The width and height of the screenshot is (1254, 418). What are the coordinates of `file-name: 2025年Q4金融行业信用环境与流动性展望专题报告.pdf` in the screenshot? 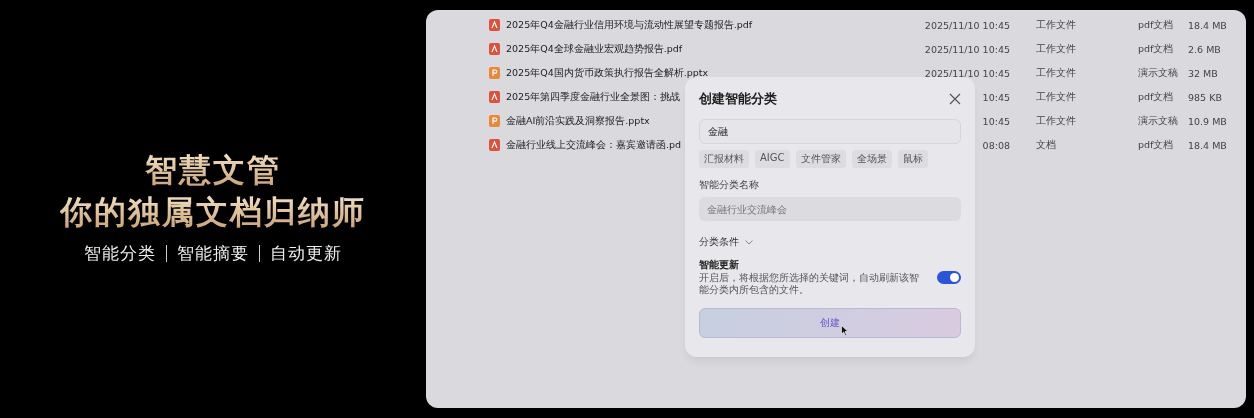 It's located at (629, 25).